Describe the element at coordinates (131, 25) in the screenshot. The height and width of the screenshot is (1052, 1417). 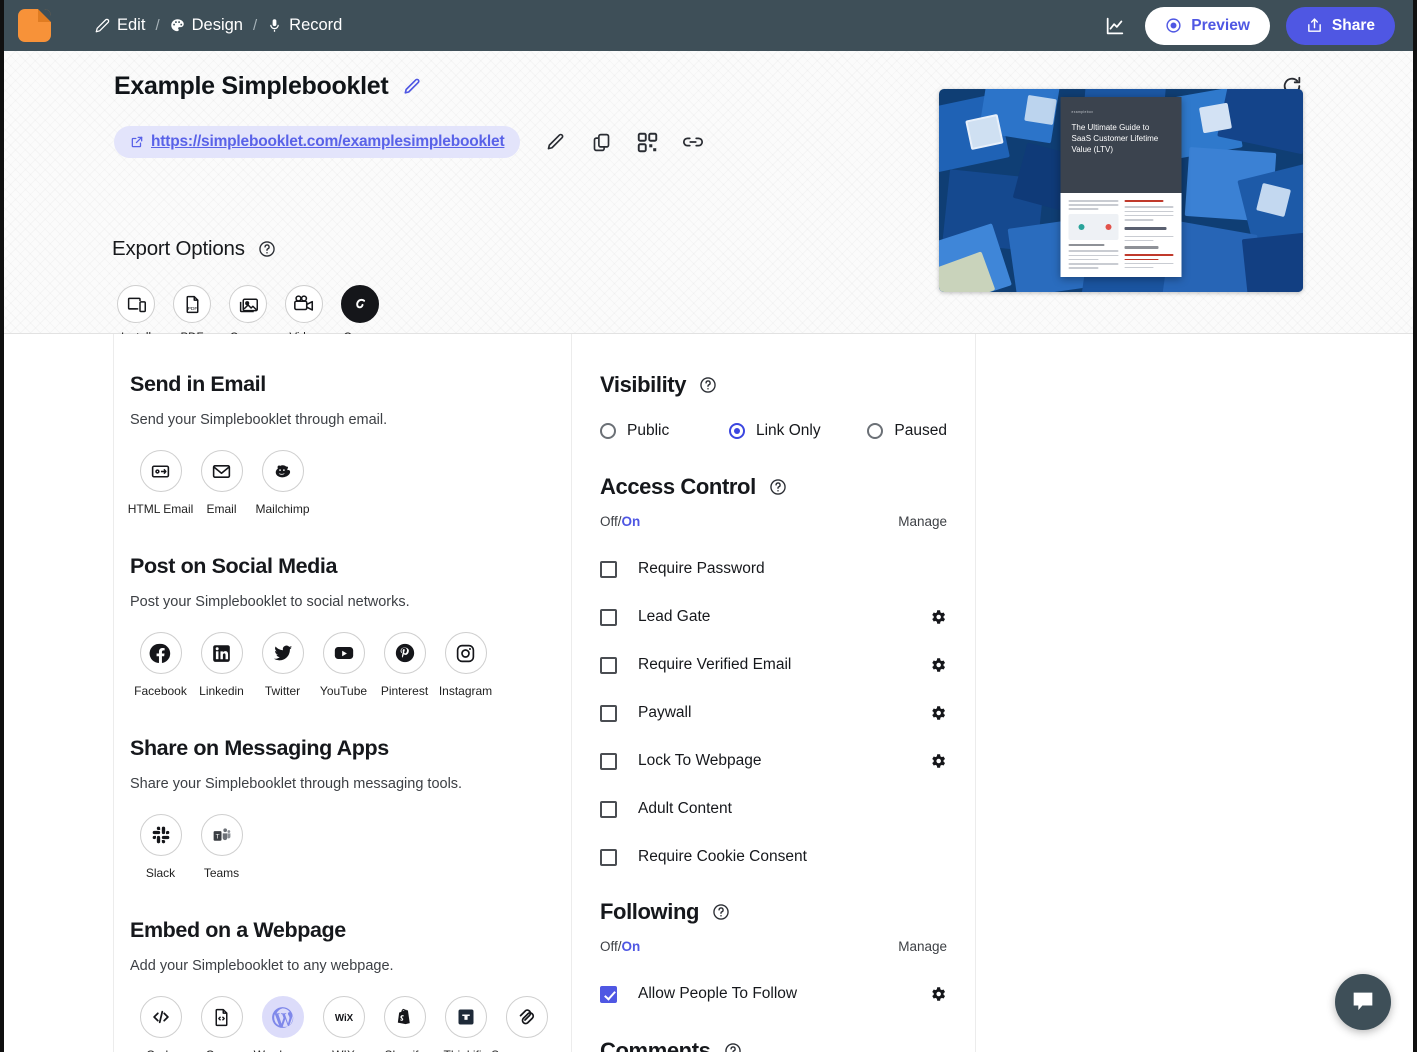
I see `nav-label-edit: Edit` at that location.